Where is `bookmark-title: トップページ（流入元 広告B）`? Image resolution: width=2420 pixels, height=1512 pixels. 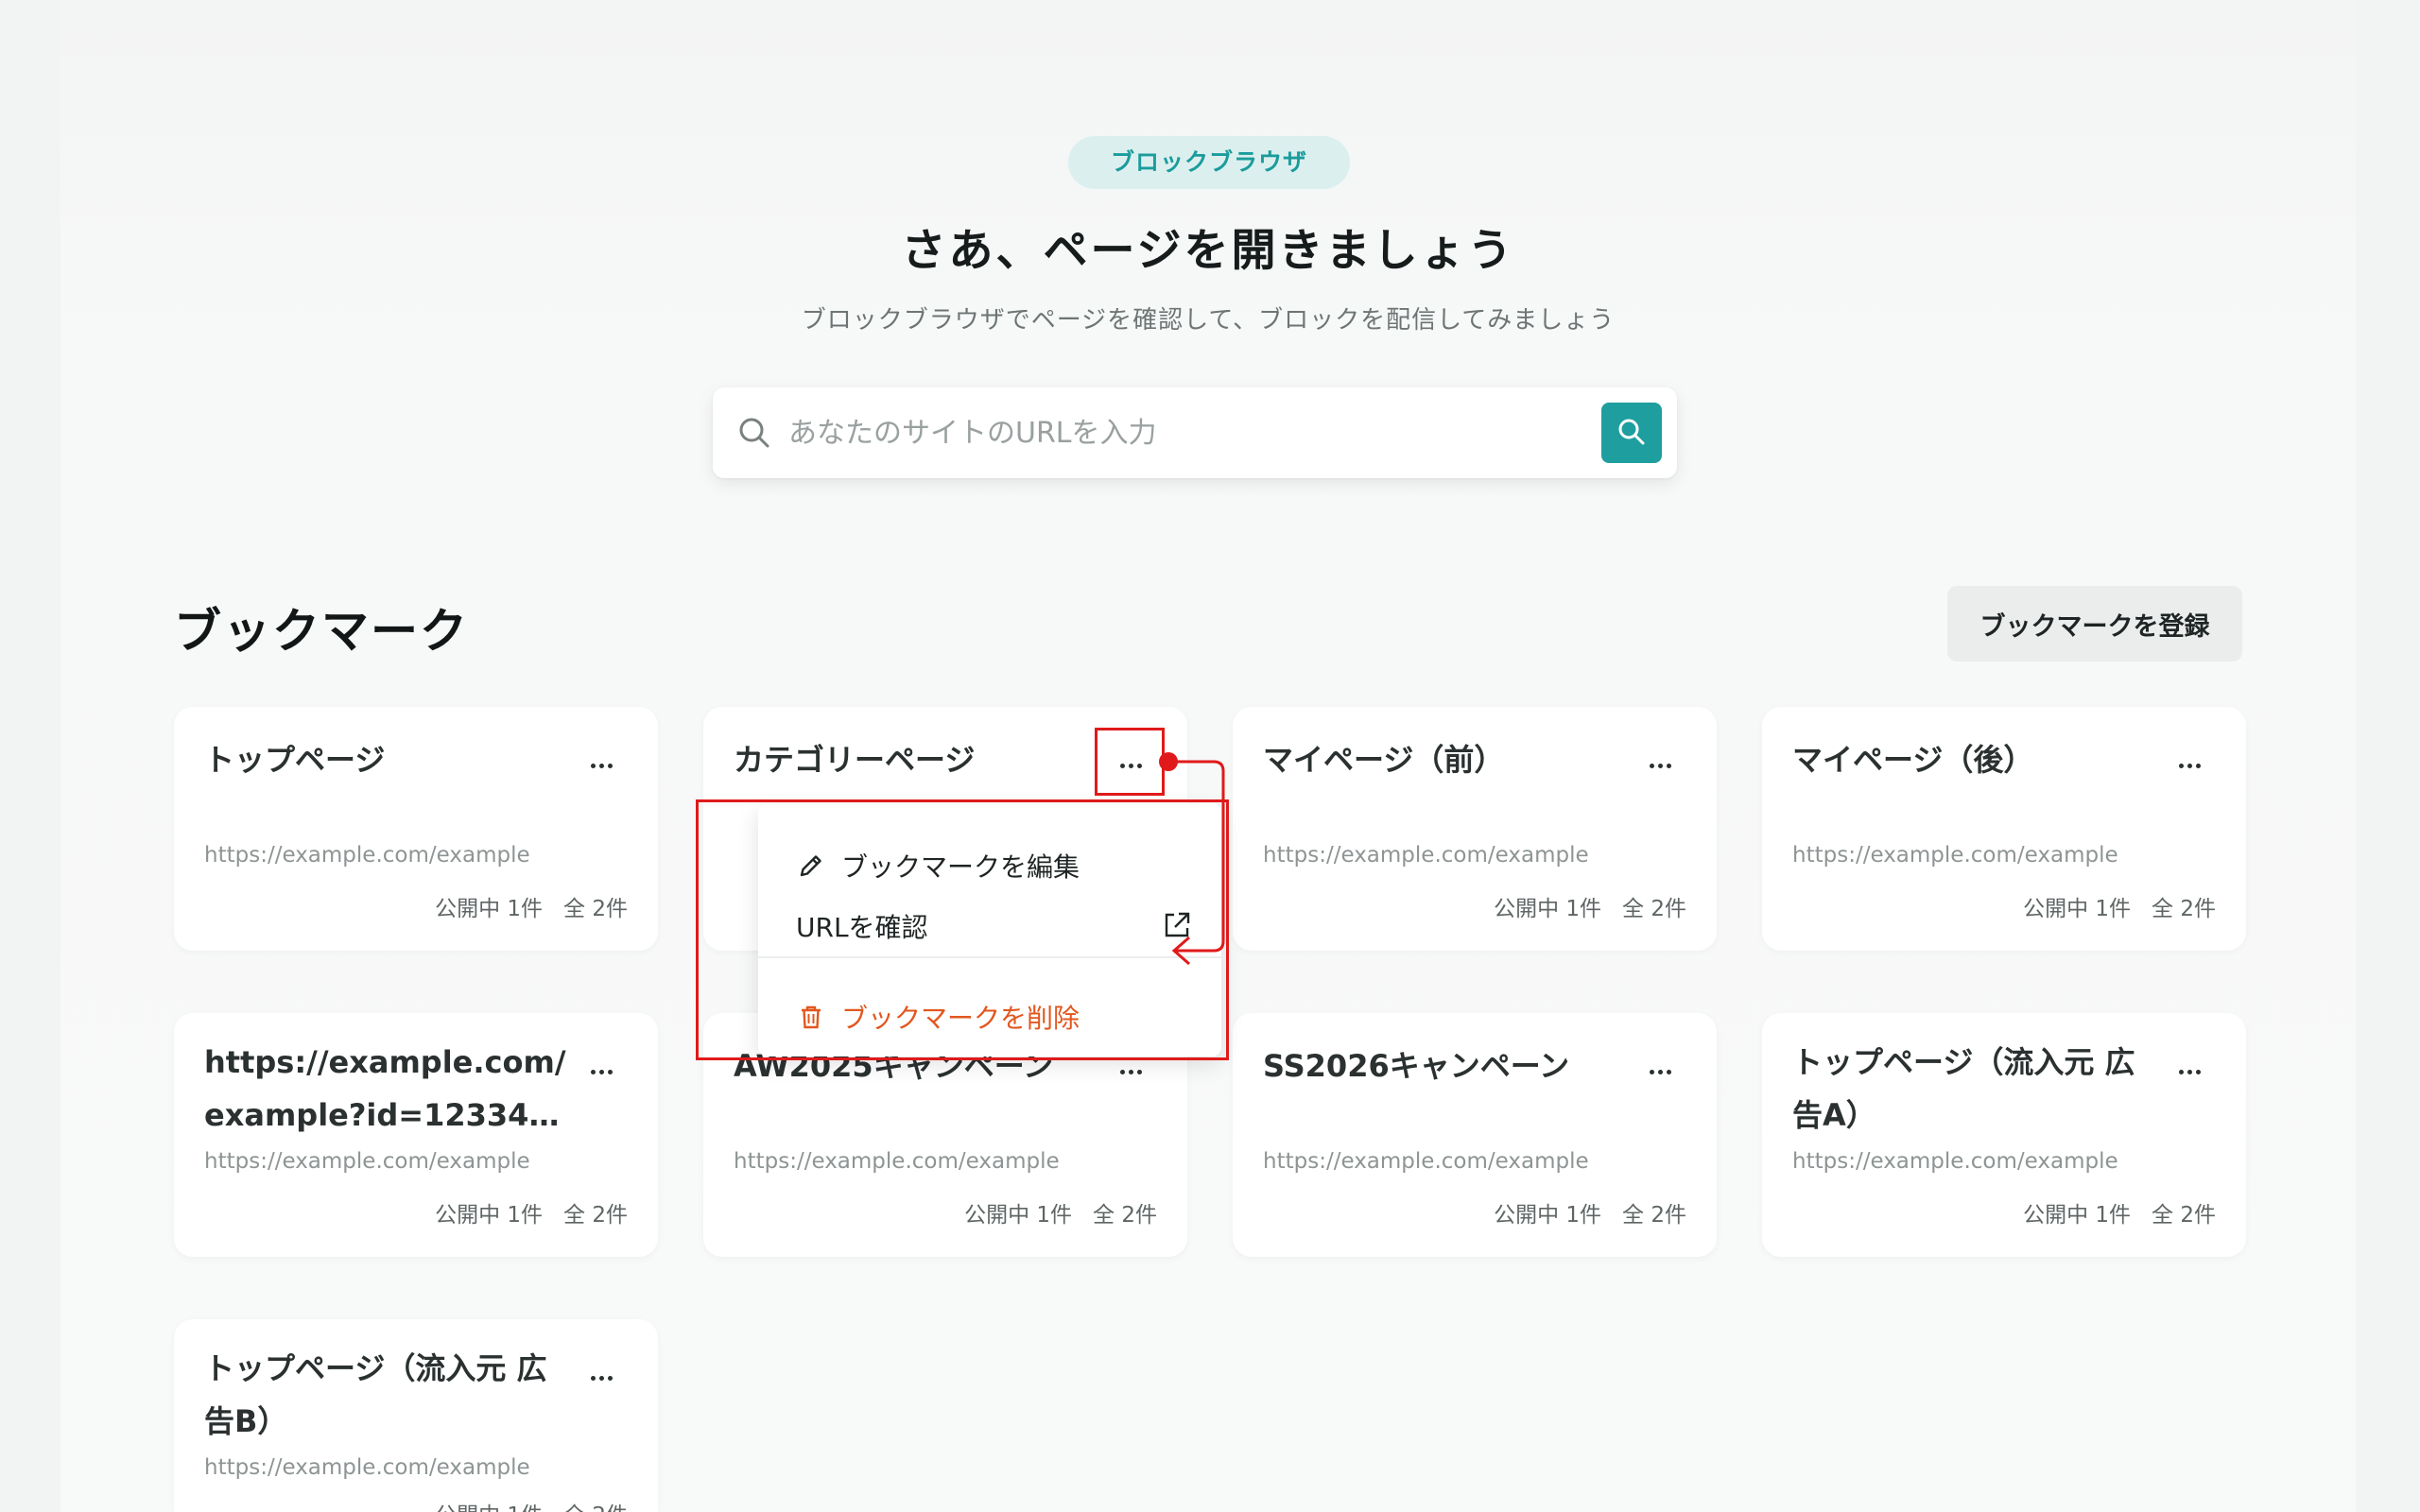 bookmark-title: トップページ（流入元 広告B） is located at coordinates (375, 1394).